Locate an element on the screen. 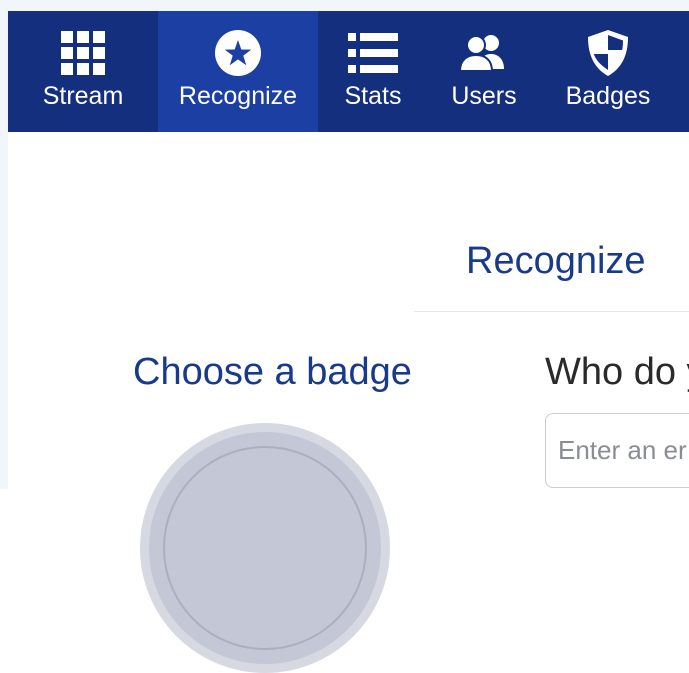  nav-label-users: Users is located at coordinates (484, 96).